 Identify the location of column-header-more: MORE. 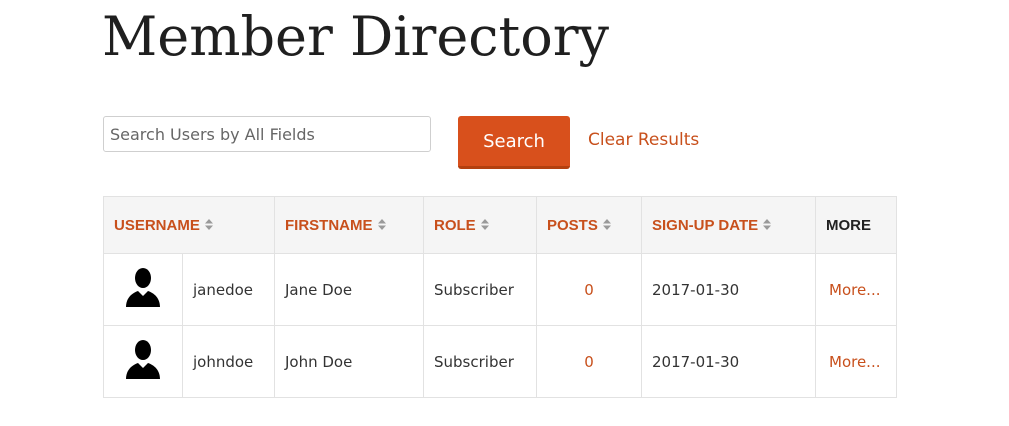
(856, 225).